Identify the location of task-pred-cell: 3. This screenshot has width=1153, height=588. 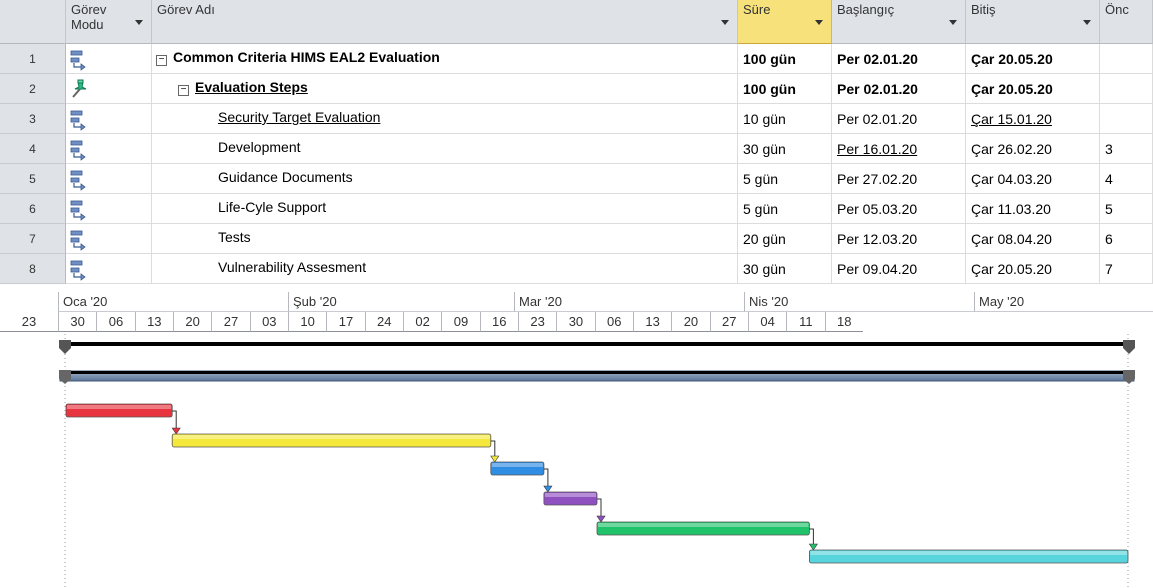
(1126, 149).